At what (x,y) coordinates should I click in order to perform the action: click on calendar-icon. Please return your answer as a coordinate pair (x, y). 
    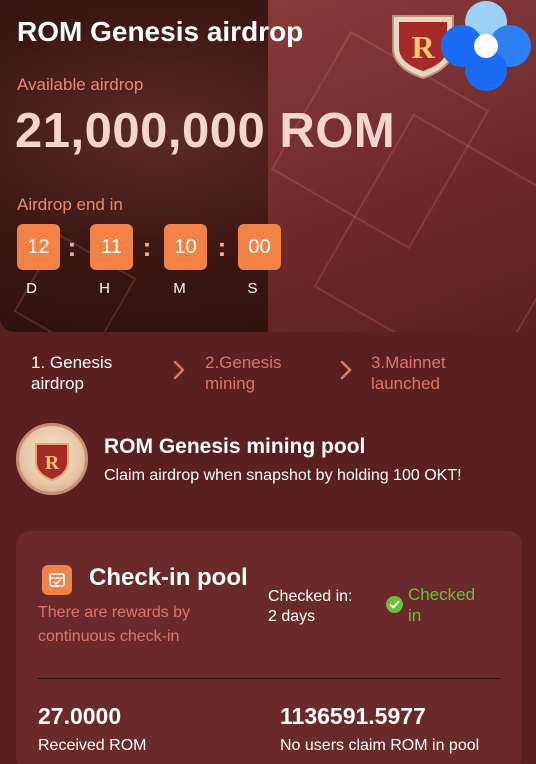
    Looking at the image, I should click on (57, 580).